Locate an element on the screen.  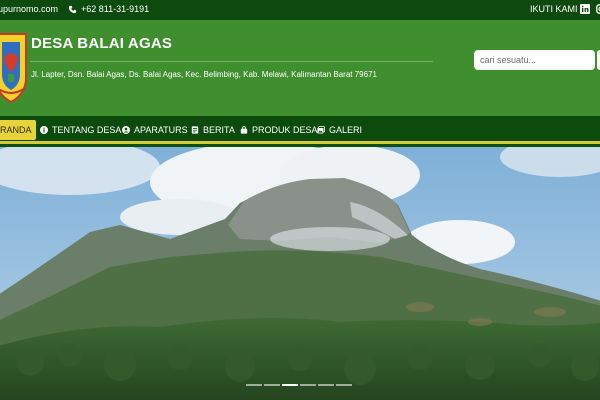
info-icon is located at coordinates (44, 130).